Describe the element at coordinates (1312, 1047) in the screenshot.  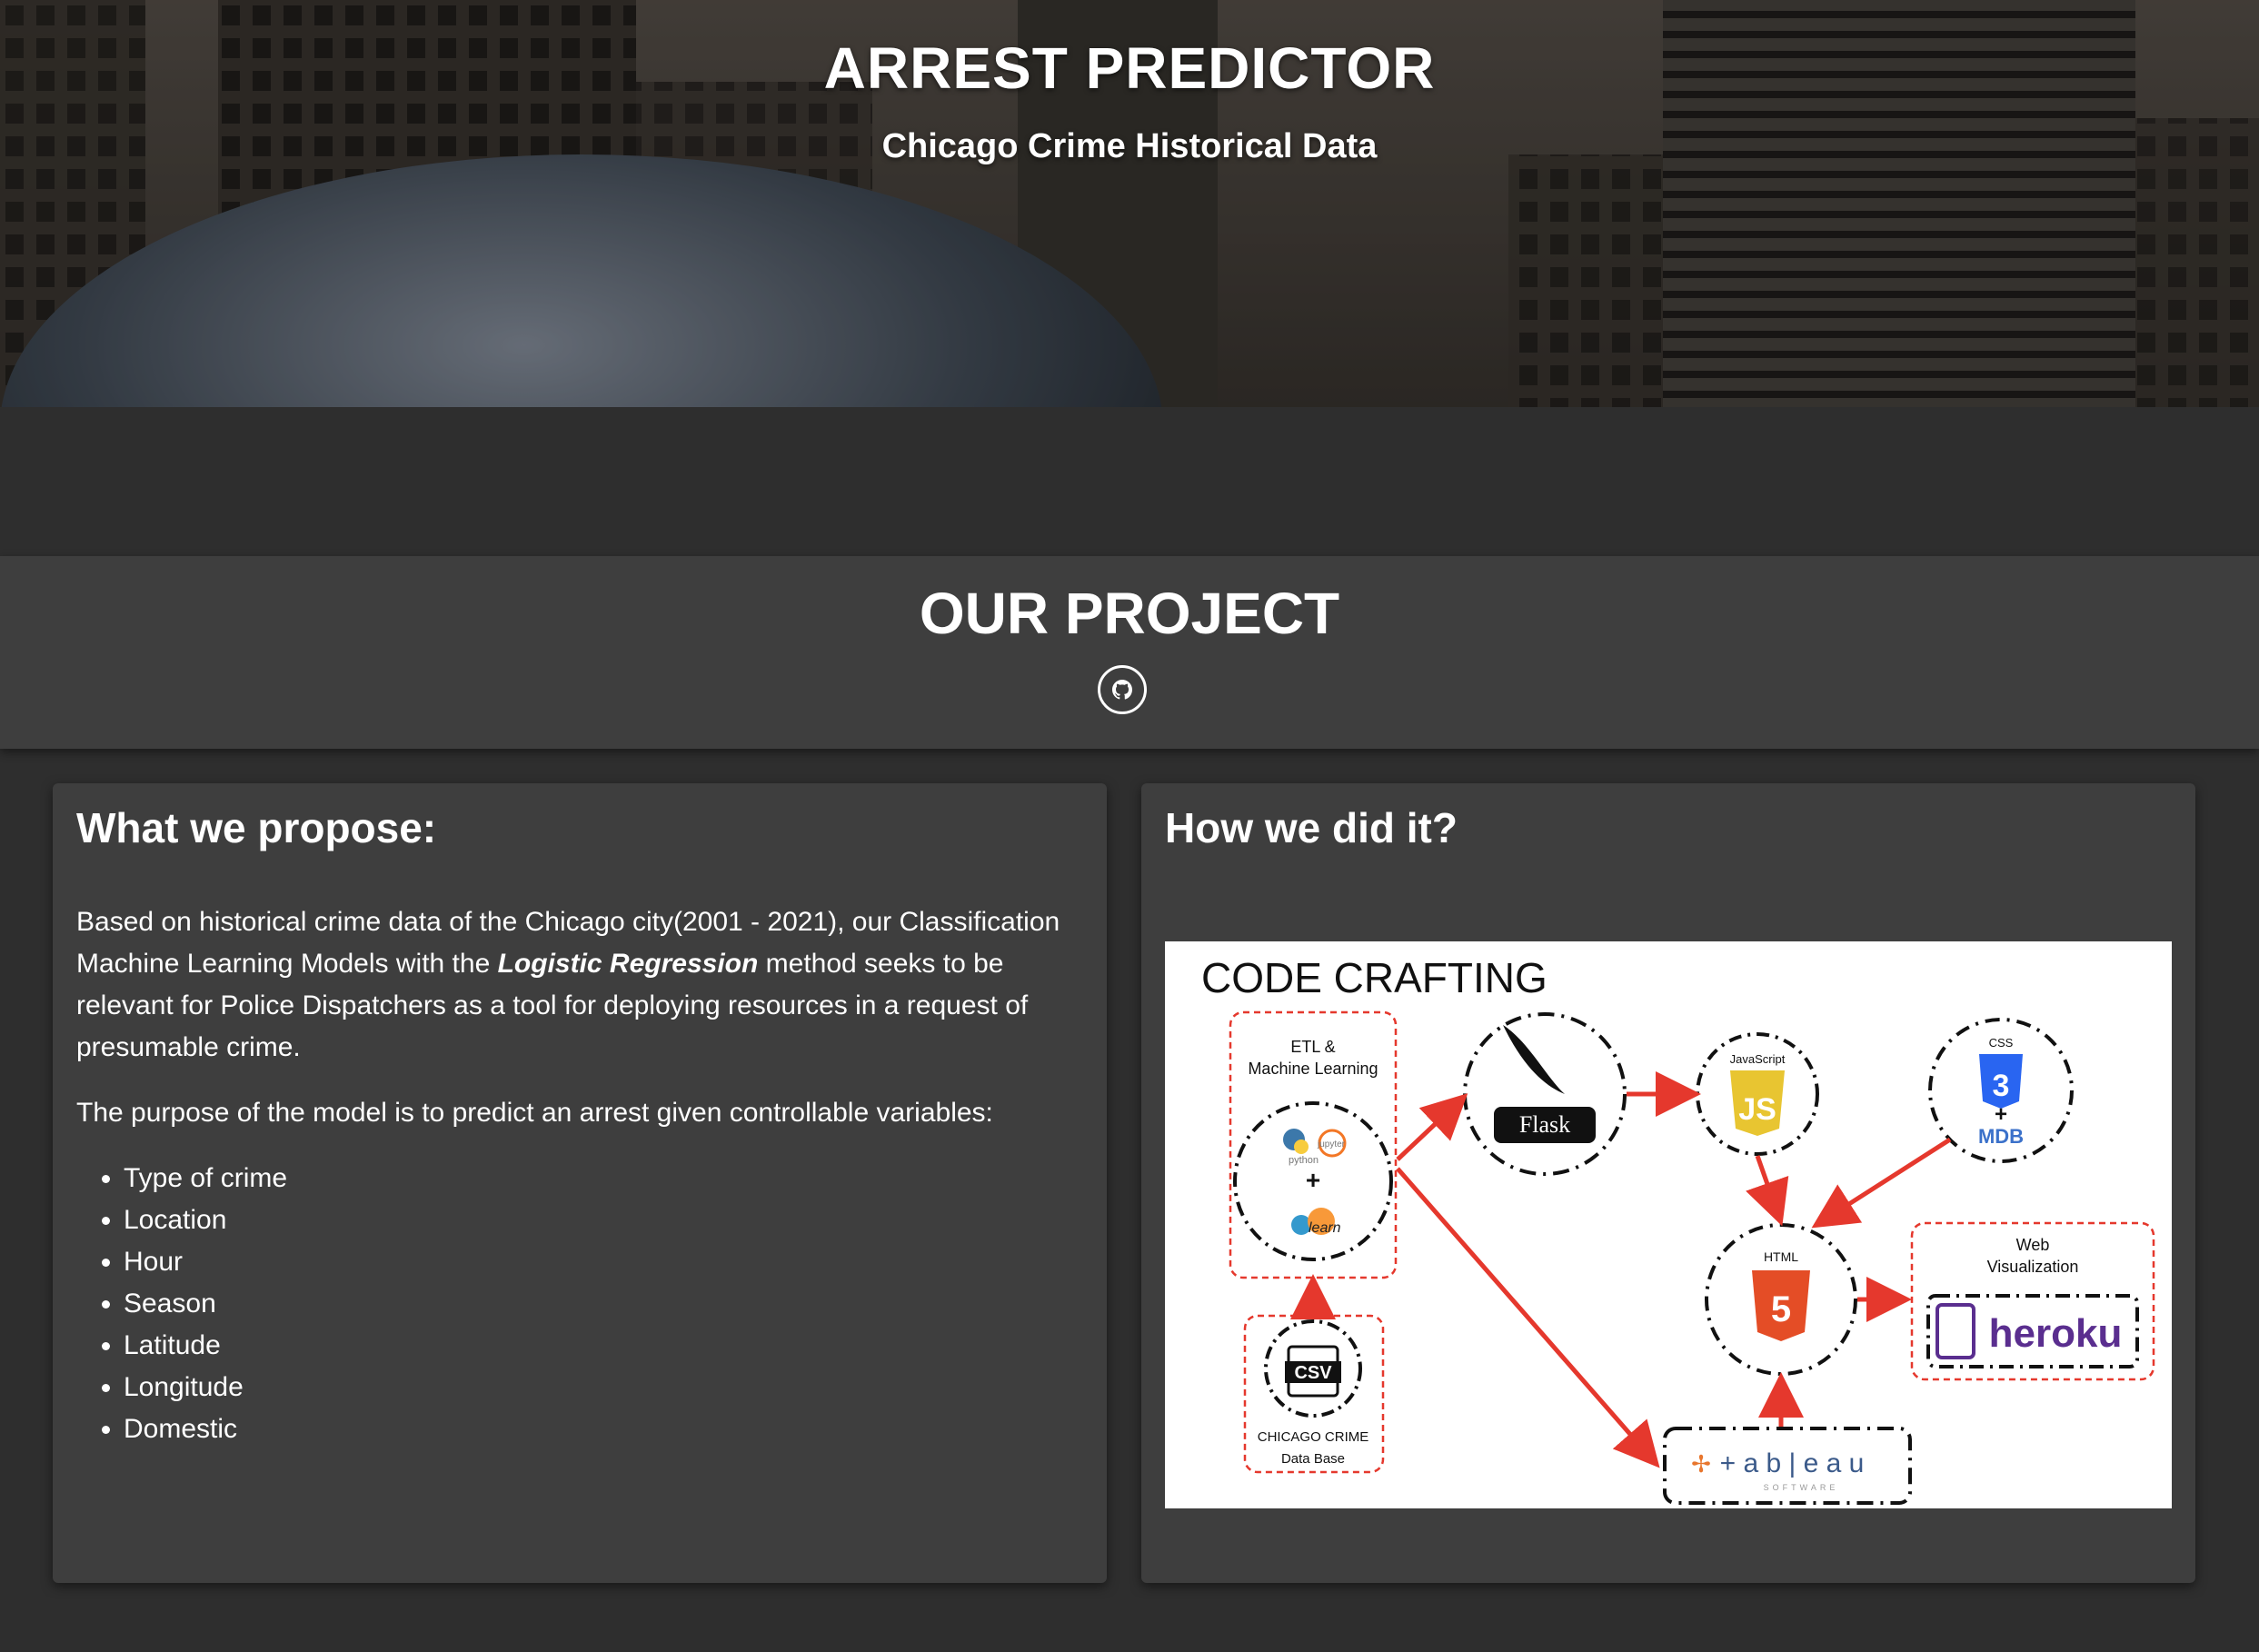
I see `etl-label: ETL &` at that location.